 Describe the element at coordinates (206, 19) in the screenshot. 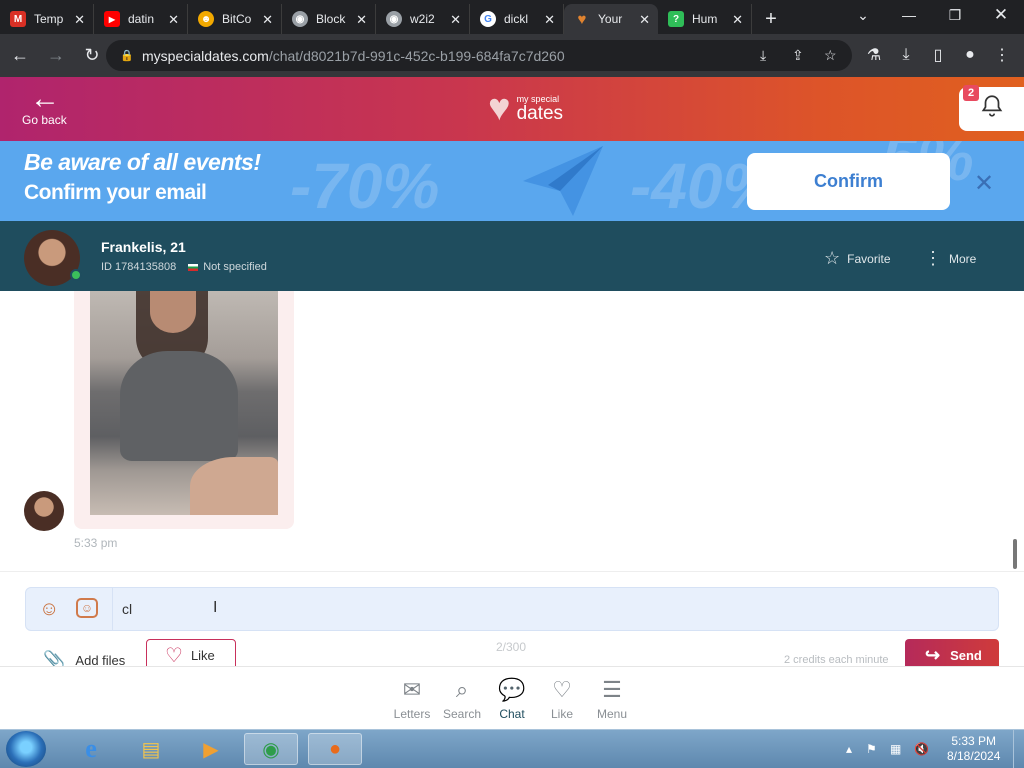

I see `bitcoin-favicon-icon: ☻` at that location.